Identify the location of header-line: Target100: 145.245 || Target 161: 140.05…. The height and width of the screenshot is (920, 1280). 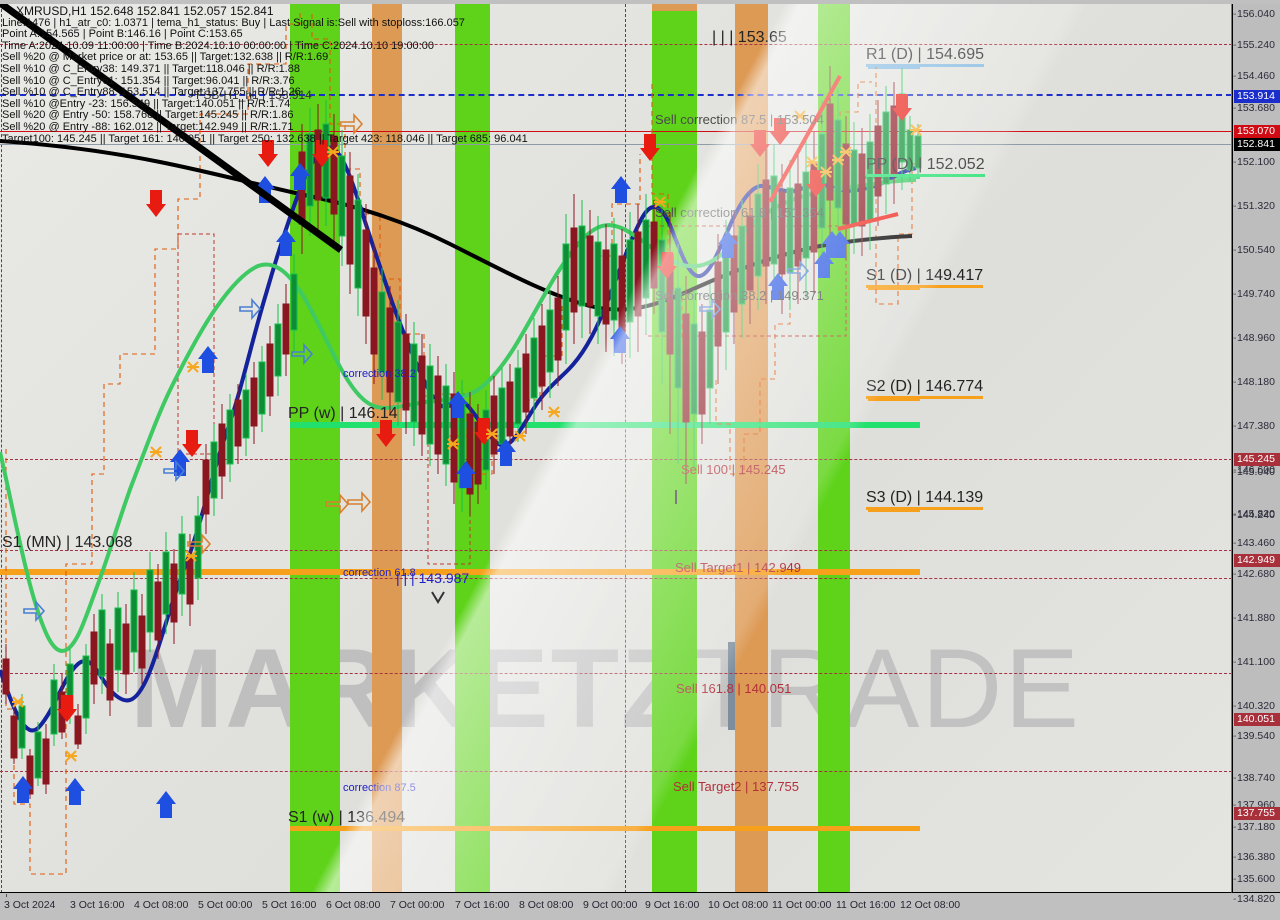
(265, 138).